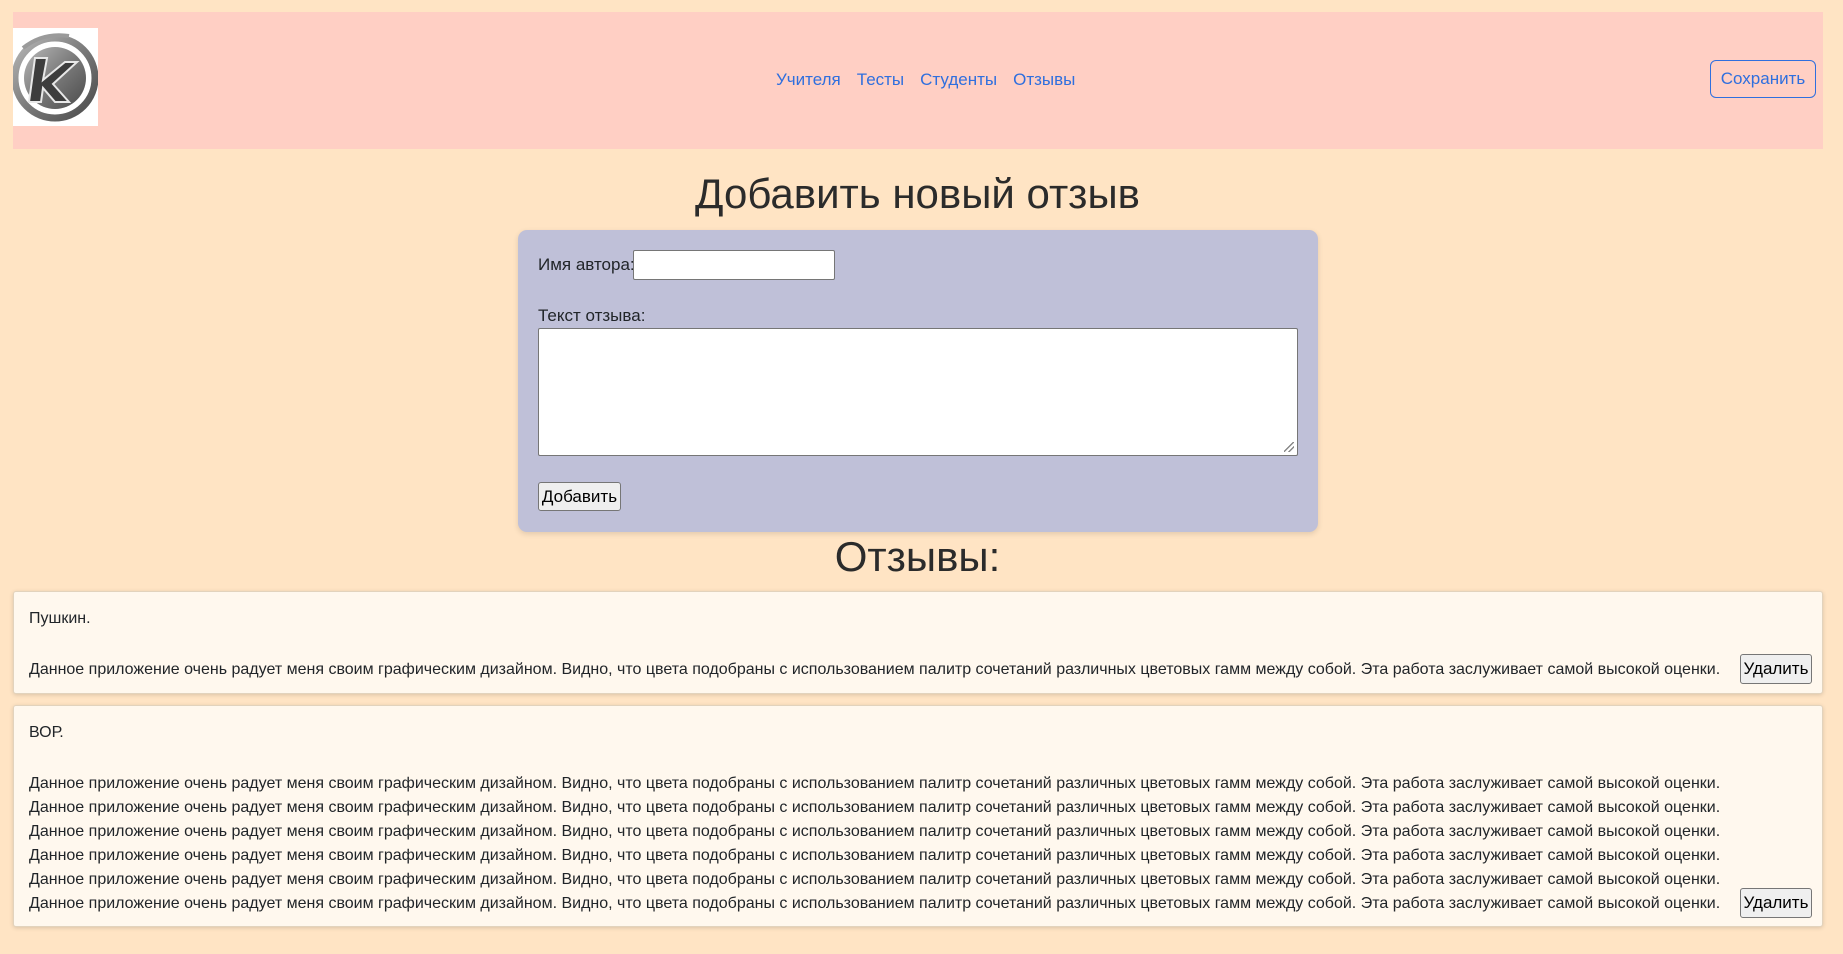  I want to click on nav-links: Учителя Тесты Студенты Отзывы, so click(933, 80).